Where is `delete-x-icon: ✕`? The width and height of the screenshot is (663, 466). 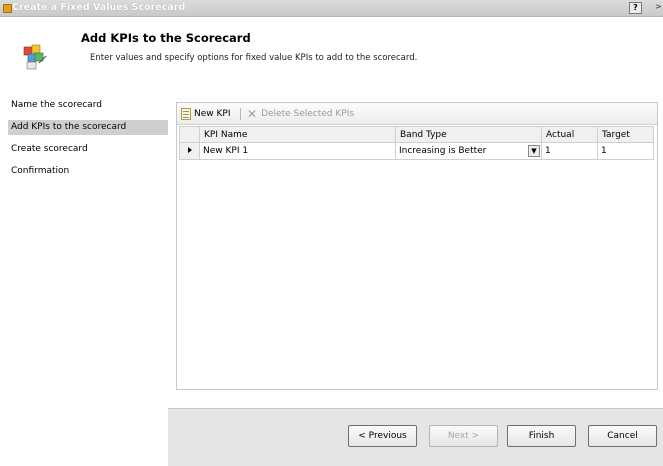 delete-x-icon: ✕ is located at coordinates (252, 114).